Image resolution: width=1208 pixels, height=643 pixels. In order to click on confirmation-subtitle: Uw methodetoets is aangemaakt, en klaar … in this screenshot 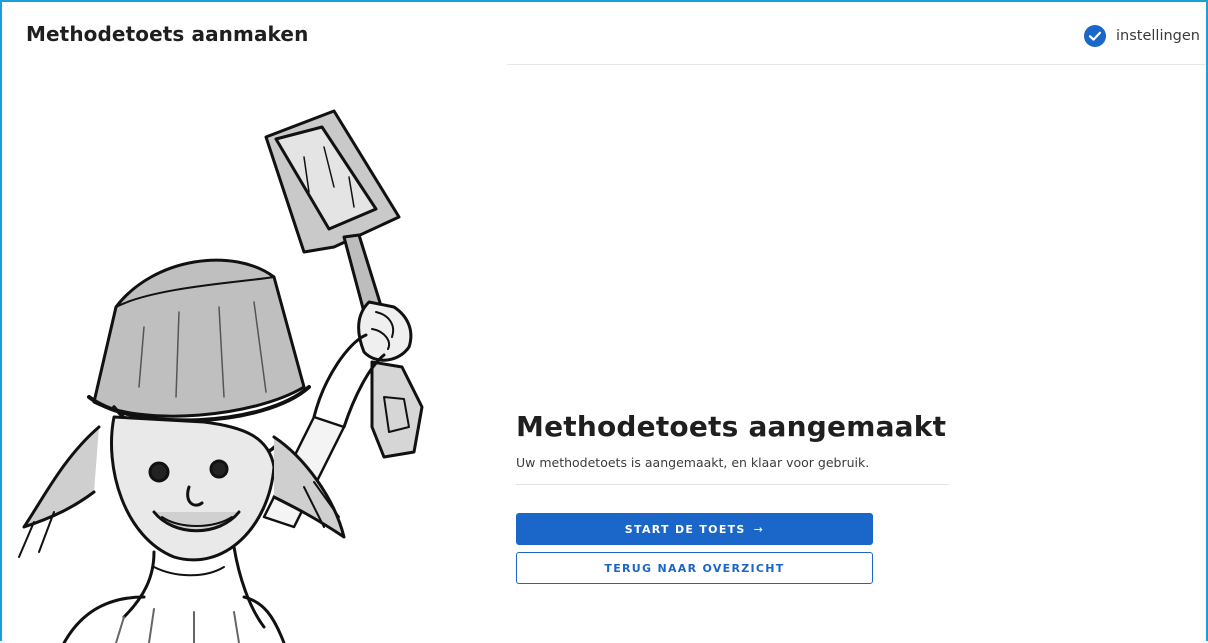, I will do `click(693, 462)`.